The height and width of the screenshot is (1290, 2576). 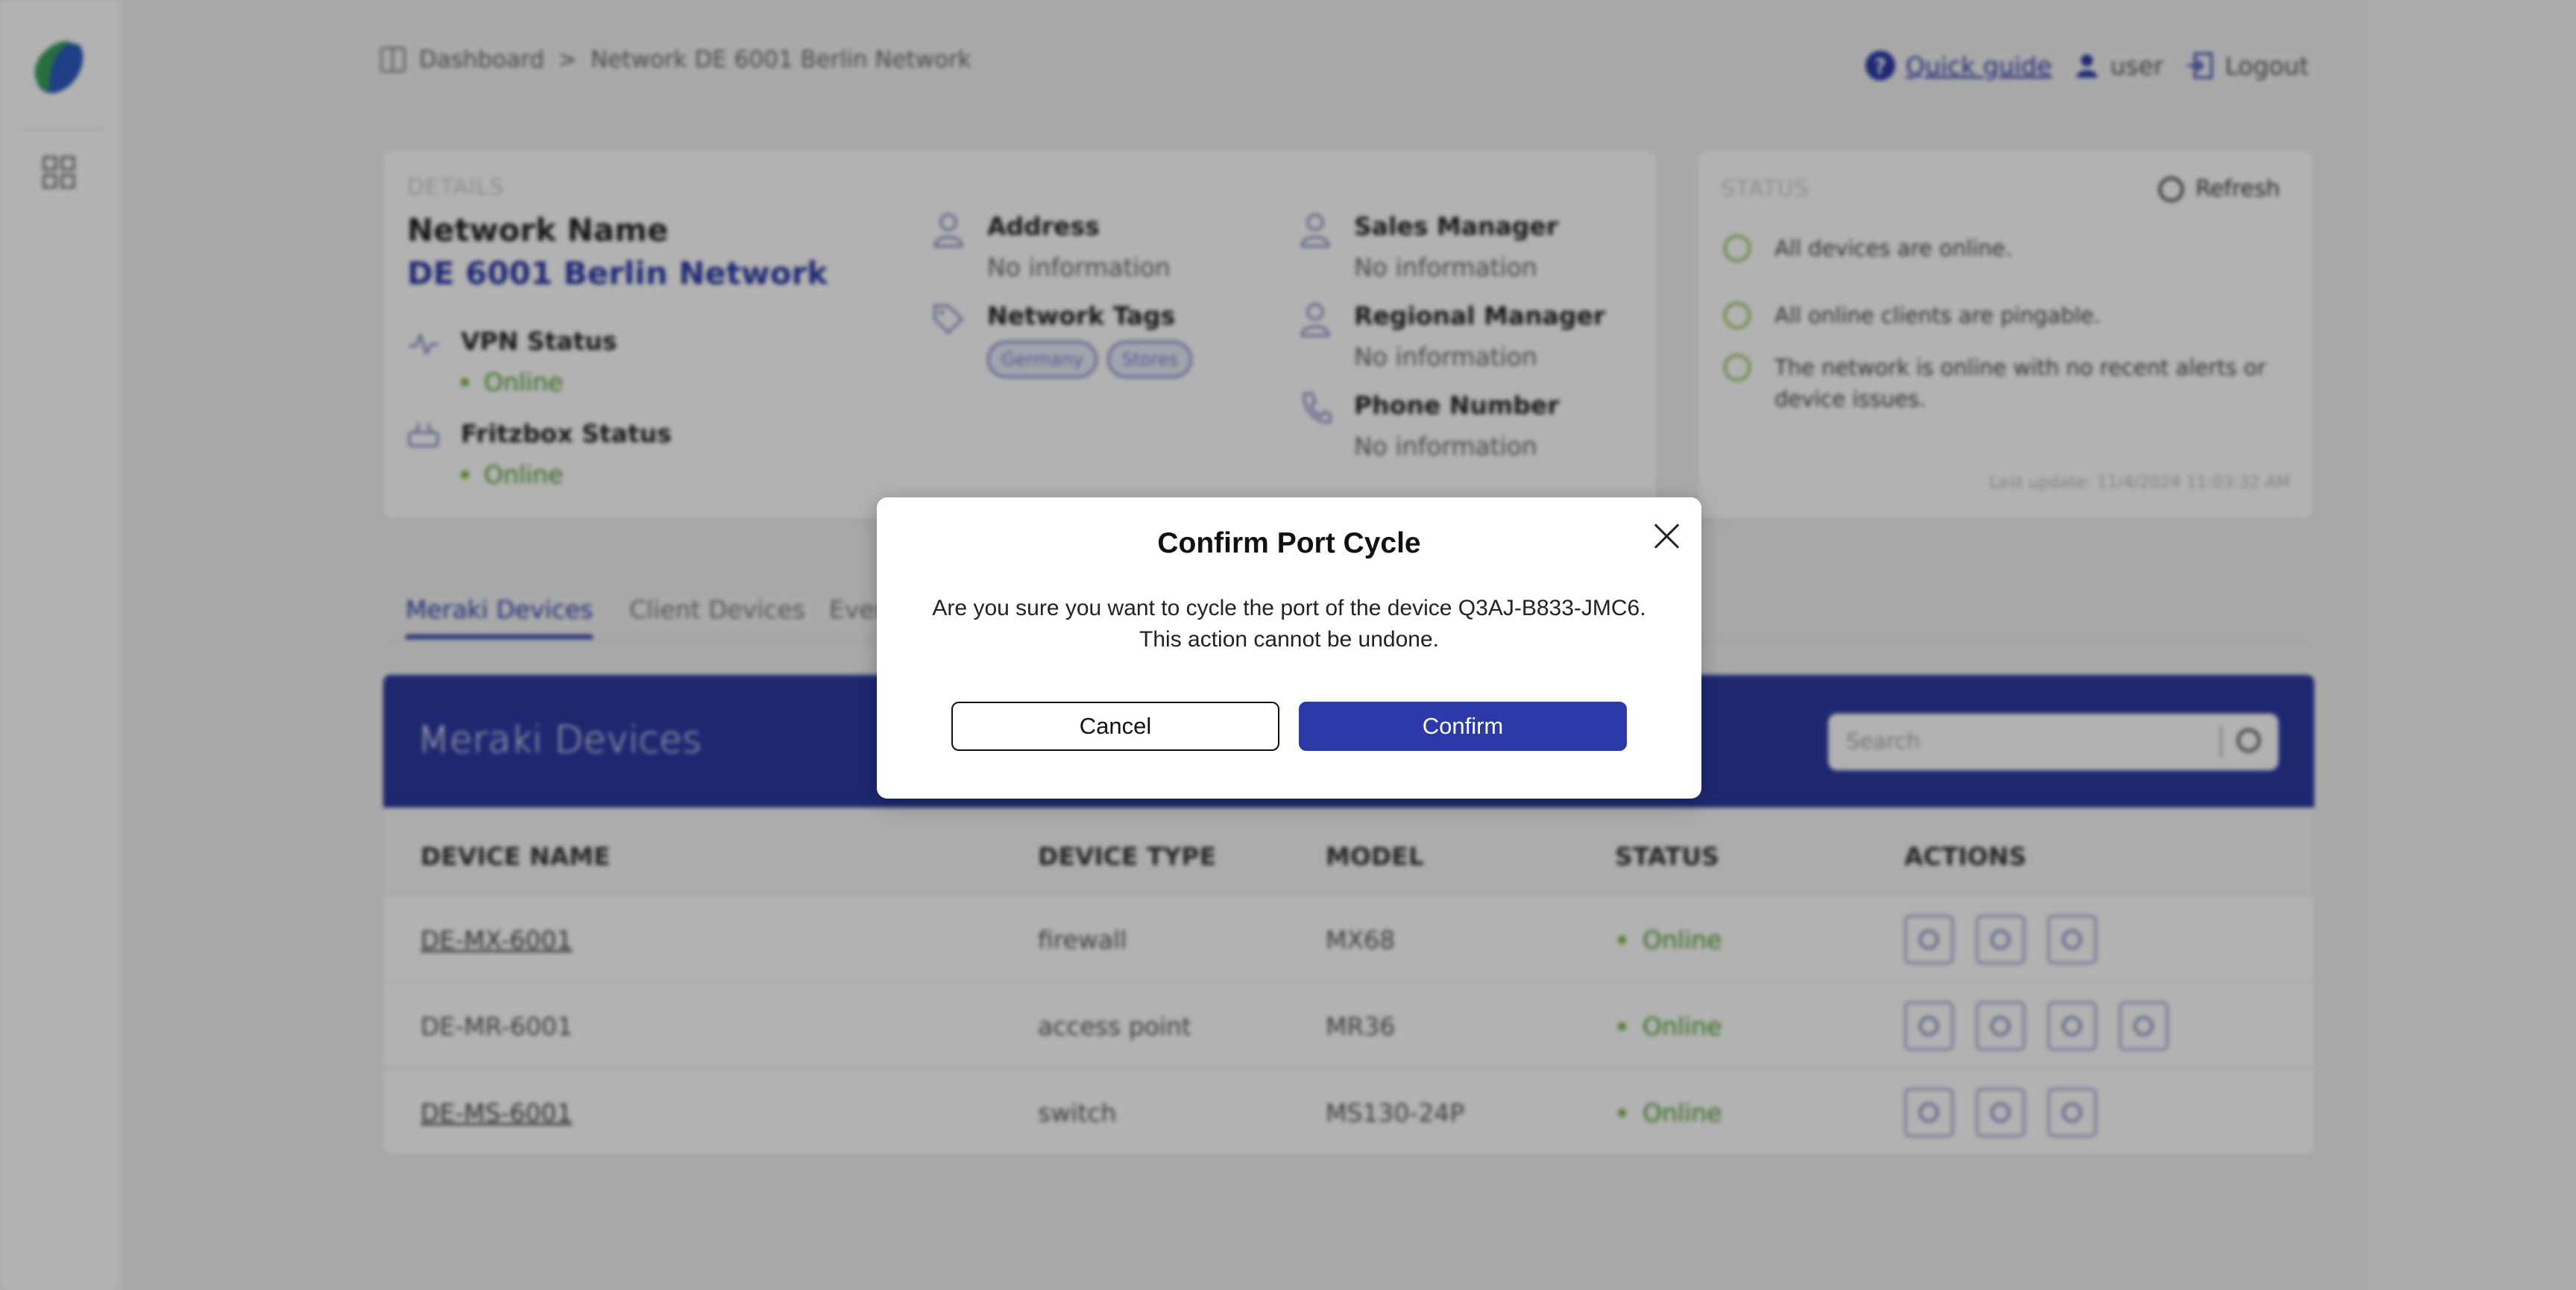 What do you see at coordinates (1289, 543) in the screenshot?
I see `dialog-title: Confirm Port Cycle` at bounding box center [1289, 543].